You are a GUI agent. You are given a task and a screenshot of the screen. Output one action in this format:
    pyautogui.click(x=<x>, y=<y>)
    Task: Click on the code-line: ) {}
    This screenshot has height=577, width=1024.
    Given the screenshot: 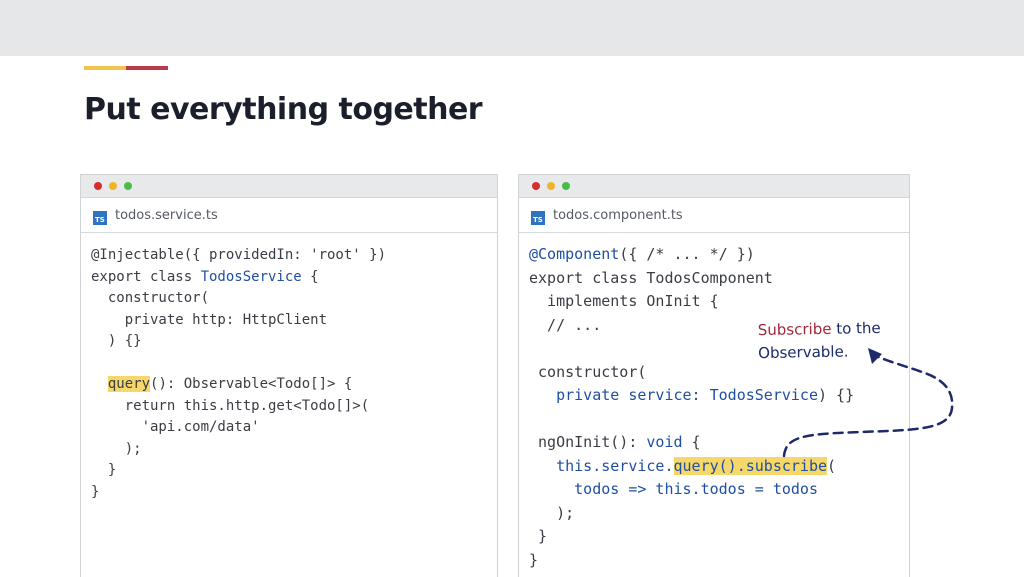 What is the action you would take?
    pyautogui.click(x=116, y=341)
    